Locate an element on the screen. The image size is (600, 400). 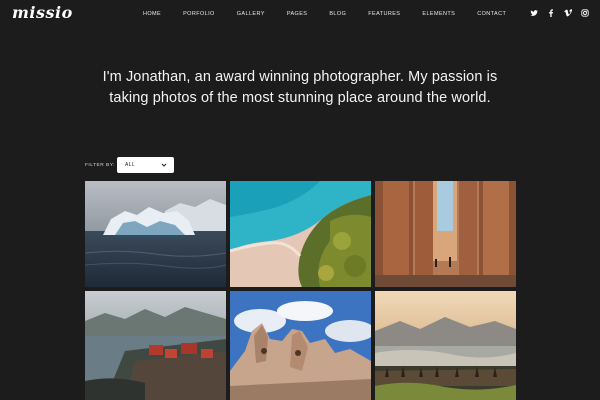
photo-temple-columns is located at coordinates (445, 234).